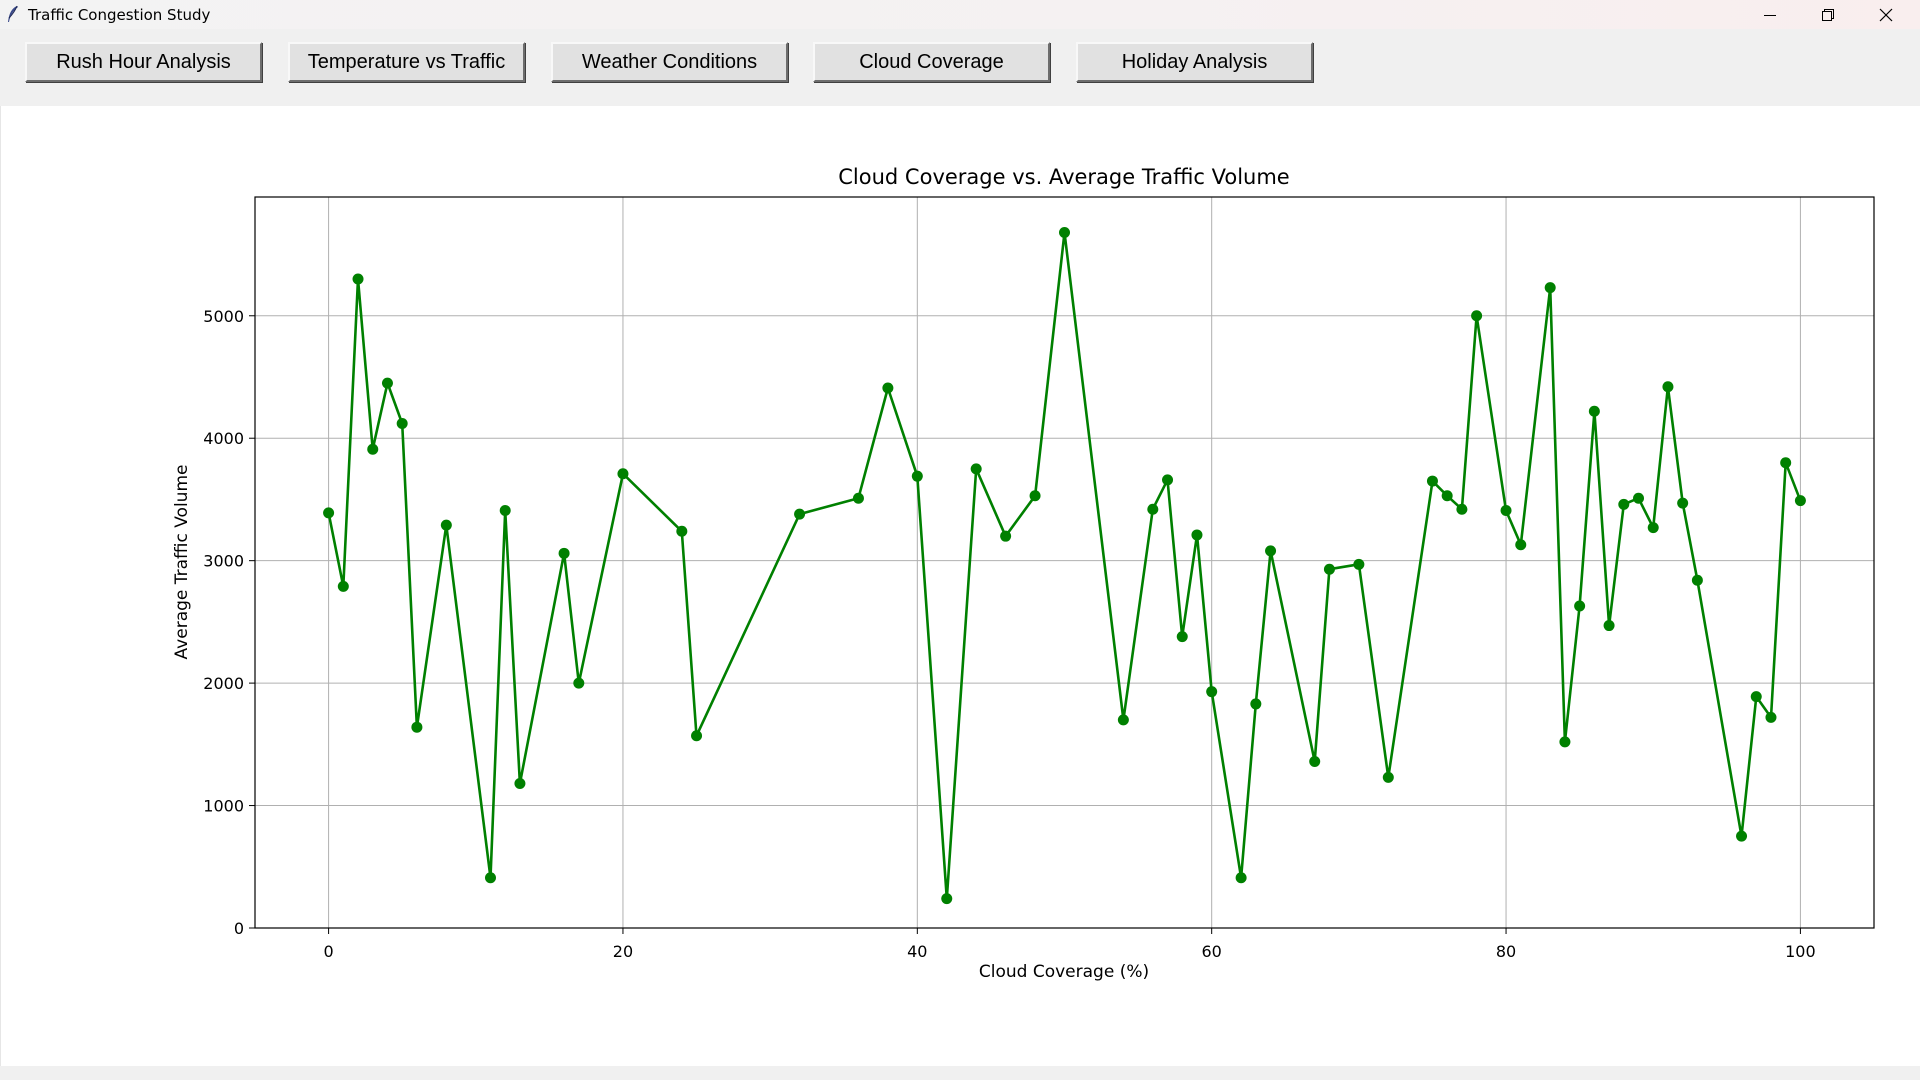 The image size is (1920, 1080). What do you see at coordinates (143, 62) in the screenshot?
I see `rush-hour-analysis-button: Rush Hour Analysis` at bounding box center [143, 62].